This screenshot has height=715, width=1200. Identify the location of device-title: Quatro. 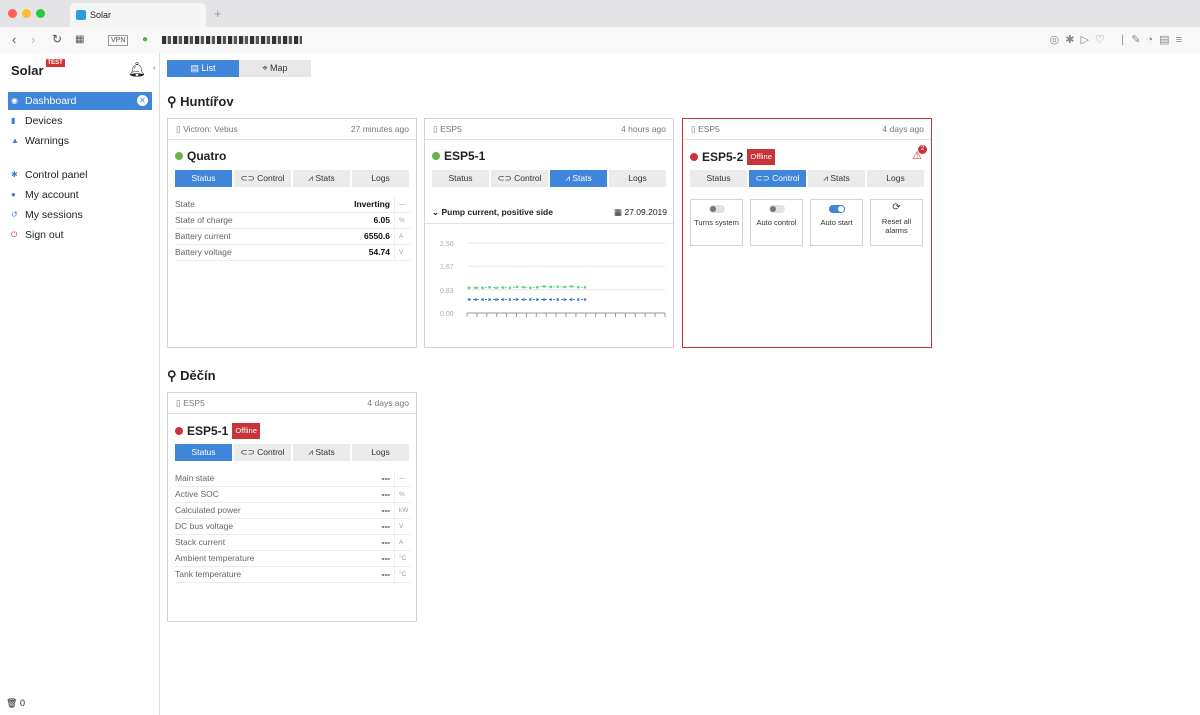
(200, 156).